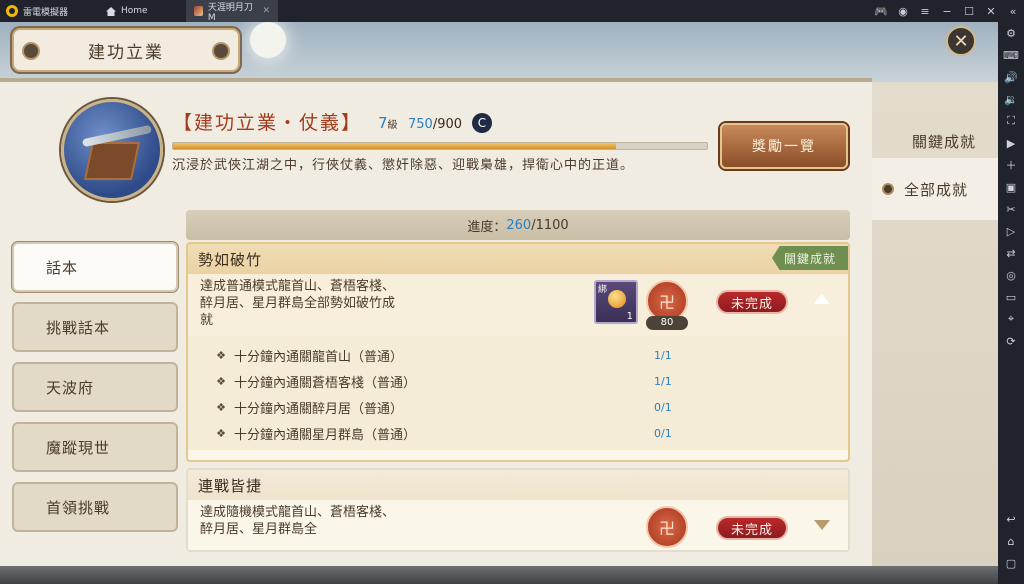 The image size is (1024, 584). Describe the element at coordinates (268, 123) in the screenshot. I see `achievement-title: 【建功立業・仗義】` at that location.